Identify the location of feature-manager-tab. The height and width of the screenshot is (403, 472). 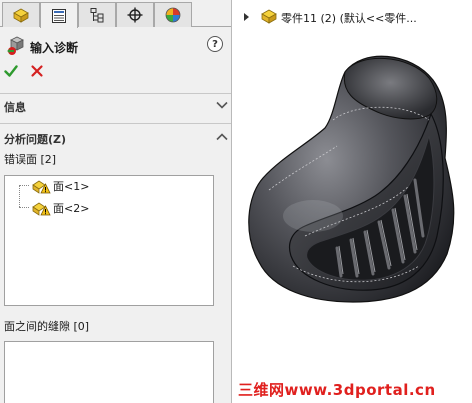
(21, 14).